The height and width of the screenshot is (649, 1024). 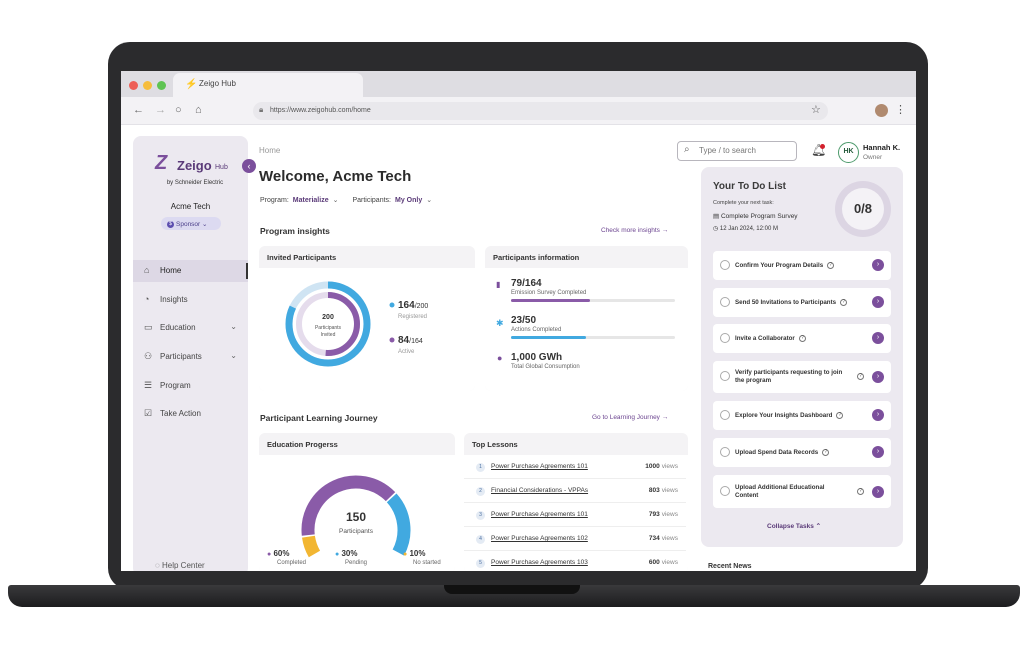 What do you see at coordinates (816, 109) in the screenshot?
I see `bookmark-star-icon: ☆` at bounding box center [816, 109].